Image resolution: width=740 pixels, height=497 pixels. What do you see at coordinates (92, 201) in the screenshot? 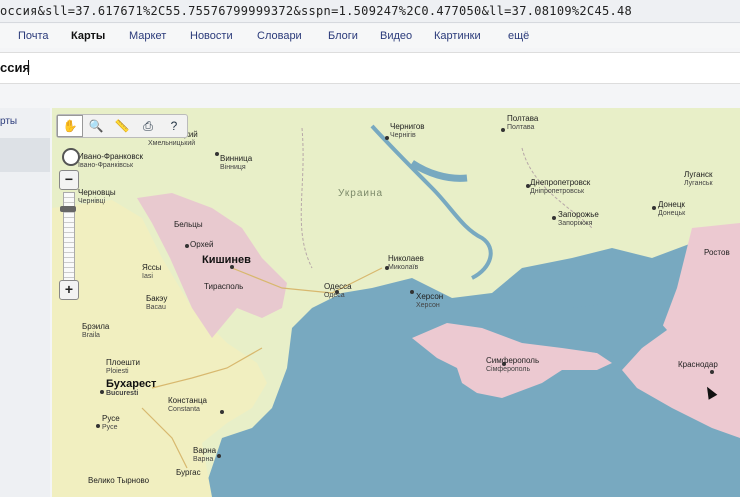
I see `city-sub: Чернівці` at bounding box center [92, 201].